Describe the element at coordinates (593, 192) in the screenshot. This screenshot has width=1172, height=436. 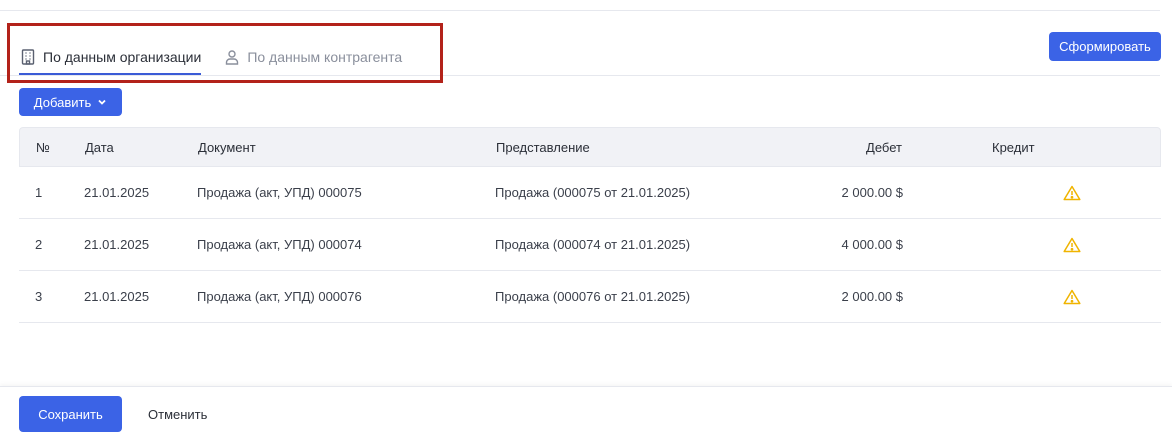
I see `row-representation: Продажа (000075 от 21.01.2025)` at that location.